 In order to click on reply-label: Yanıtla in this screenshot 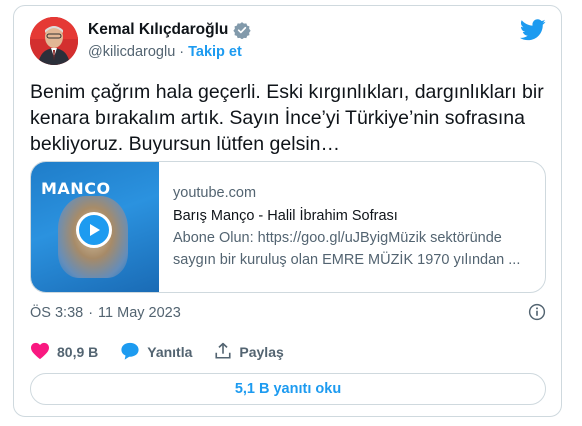, I will do `click(170, 352)`.